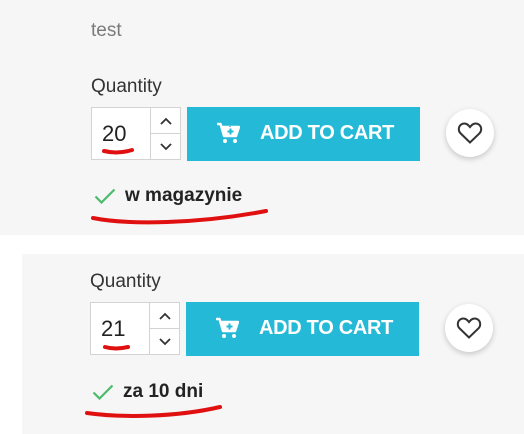 This screenshot has width=524, height=434. What do you see at coordinates (106, 30) in the screenshot?
I see `product-description: test` at bounding box center [106, 30].